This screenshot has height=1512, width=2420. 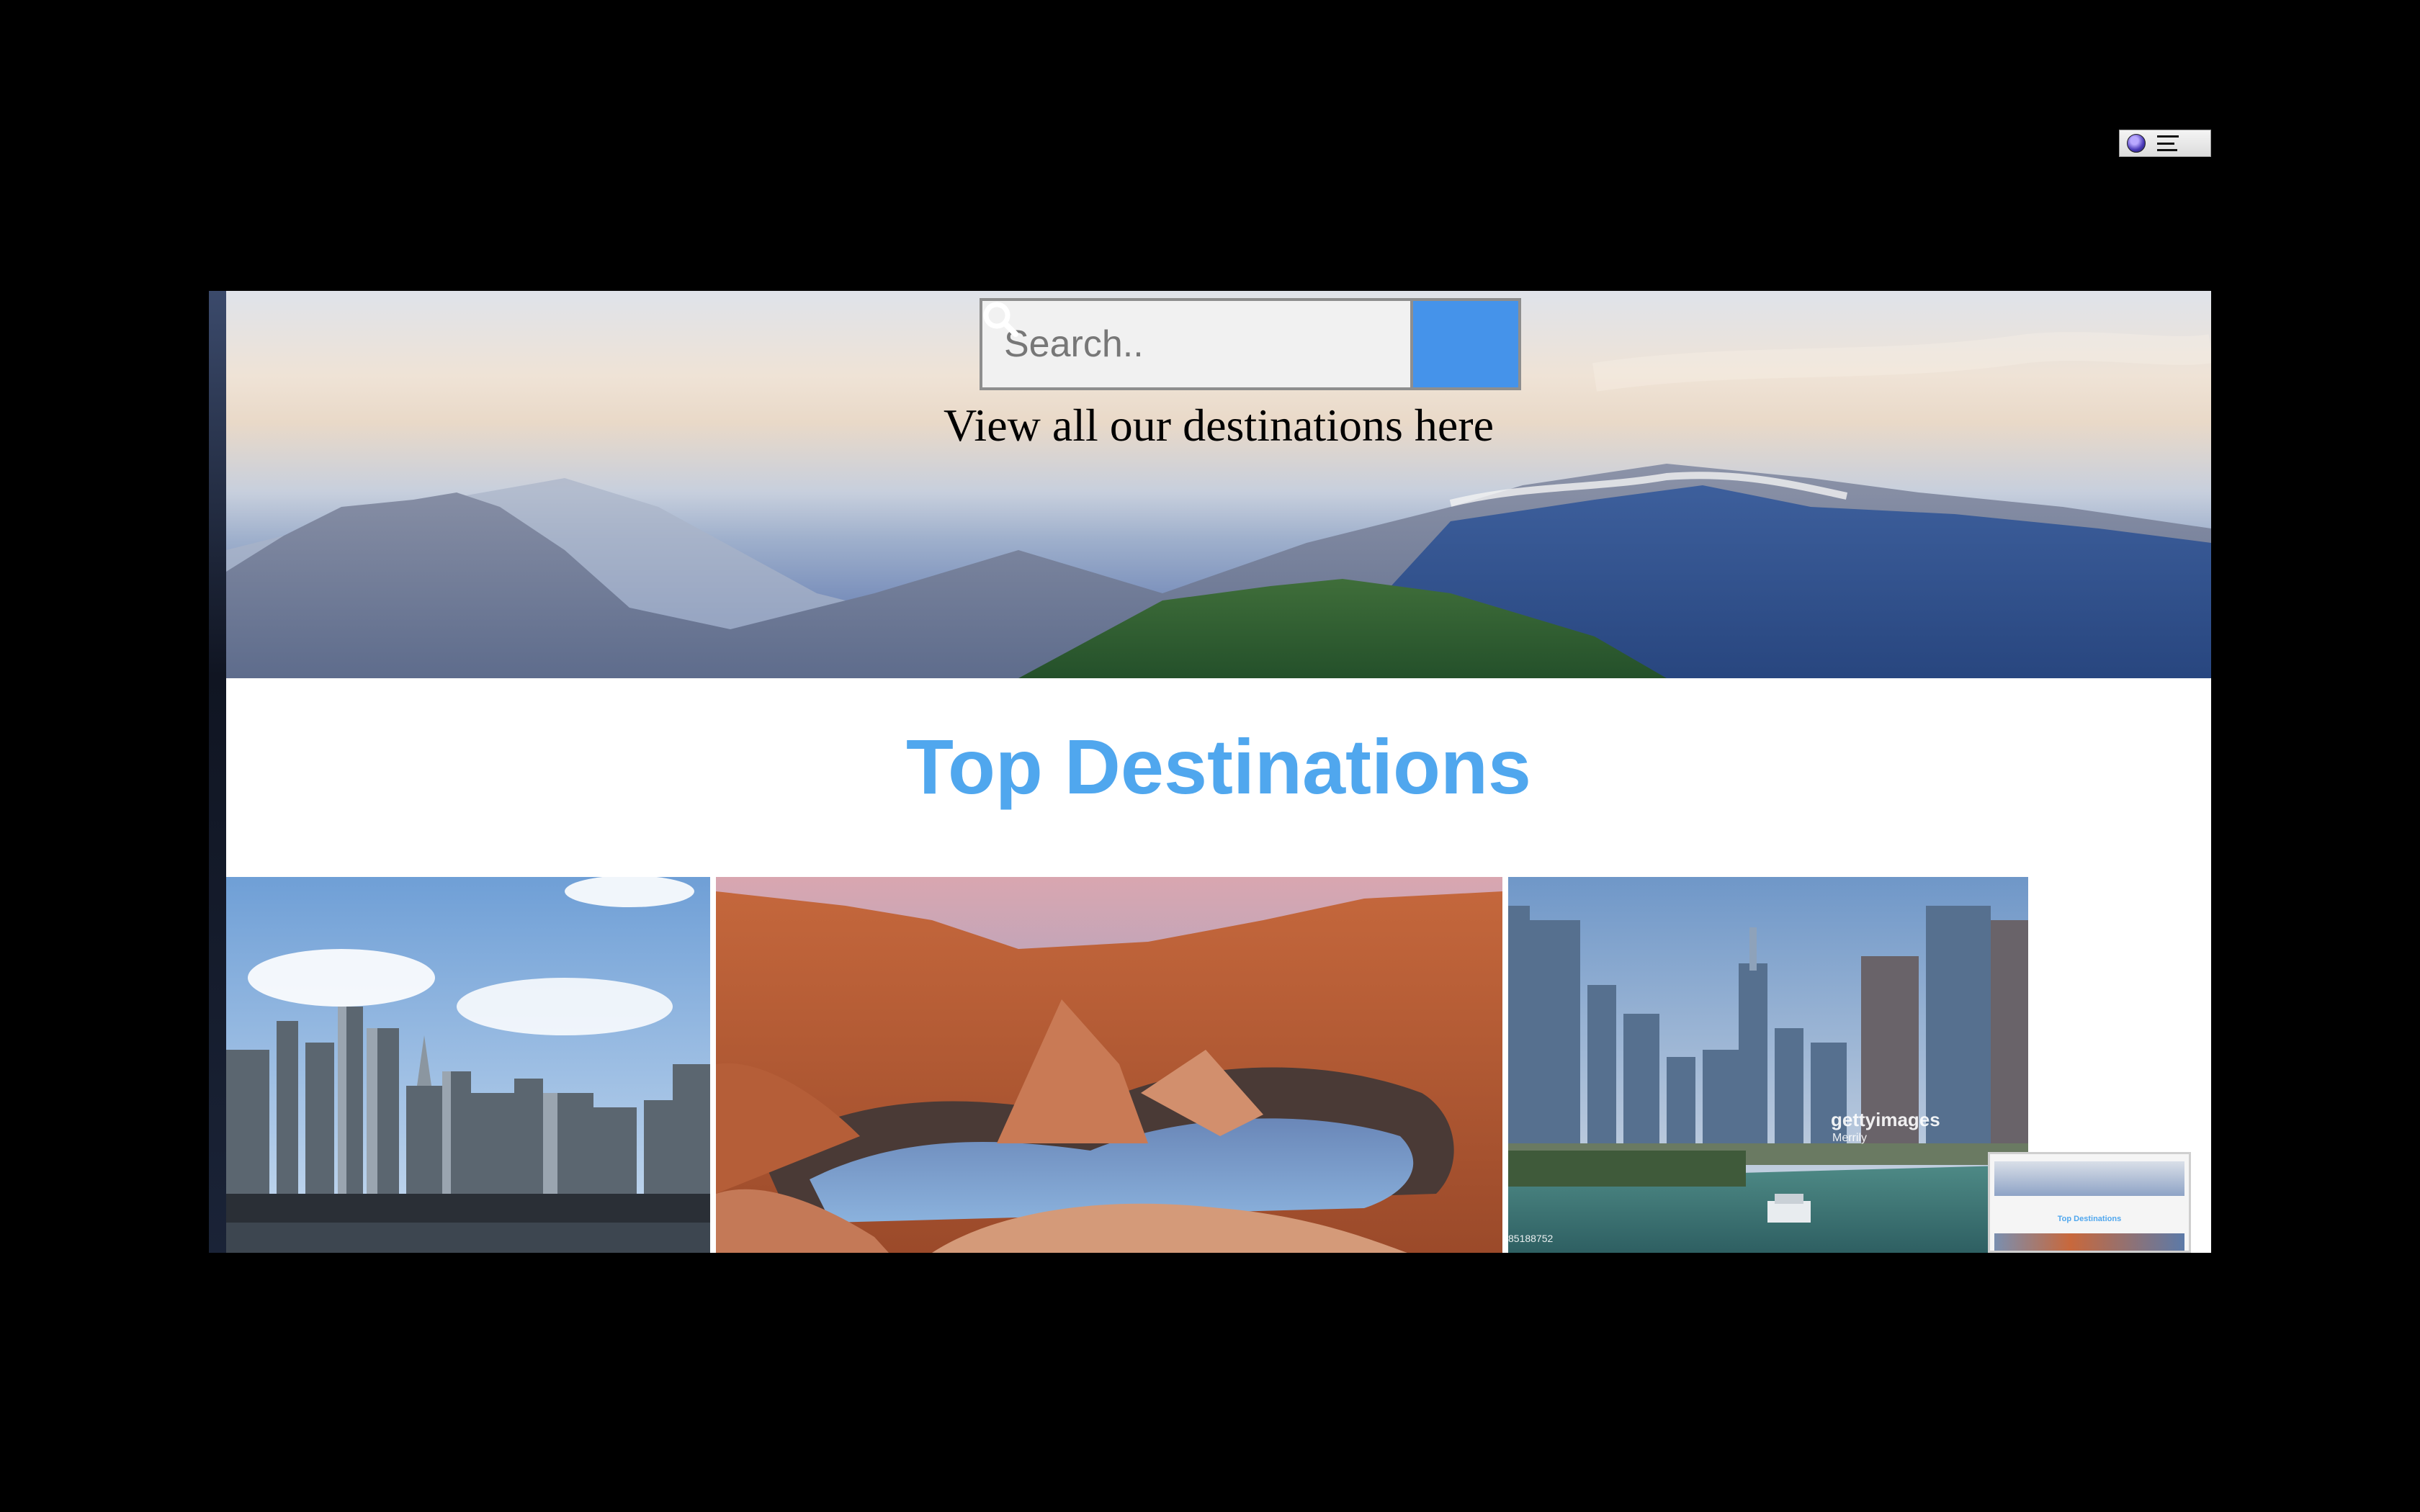 I want to click on list-icon, so click(x=2168, y=143).